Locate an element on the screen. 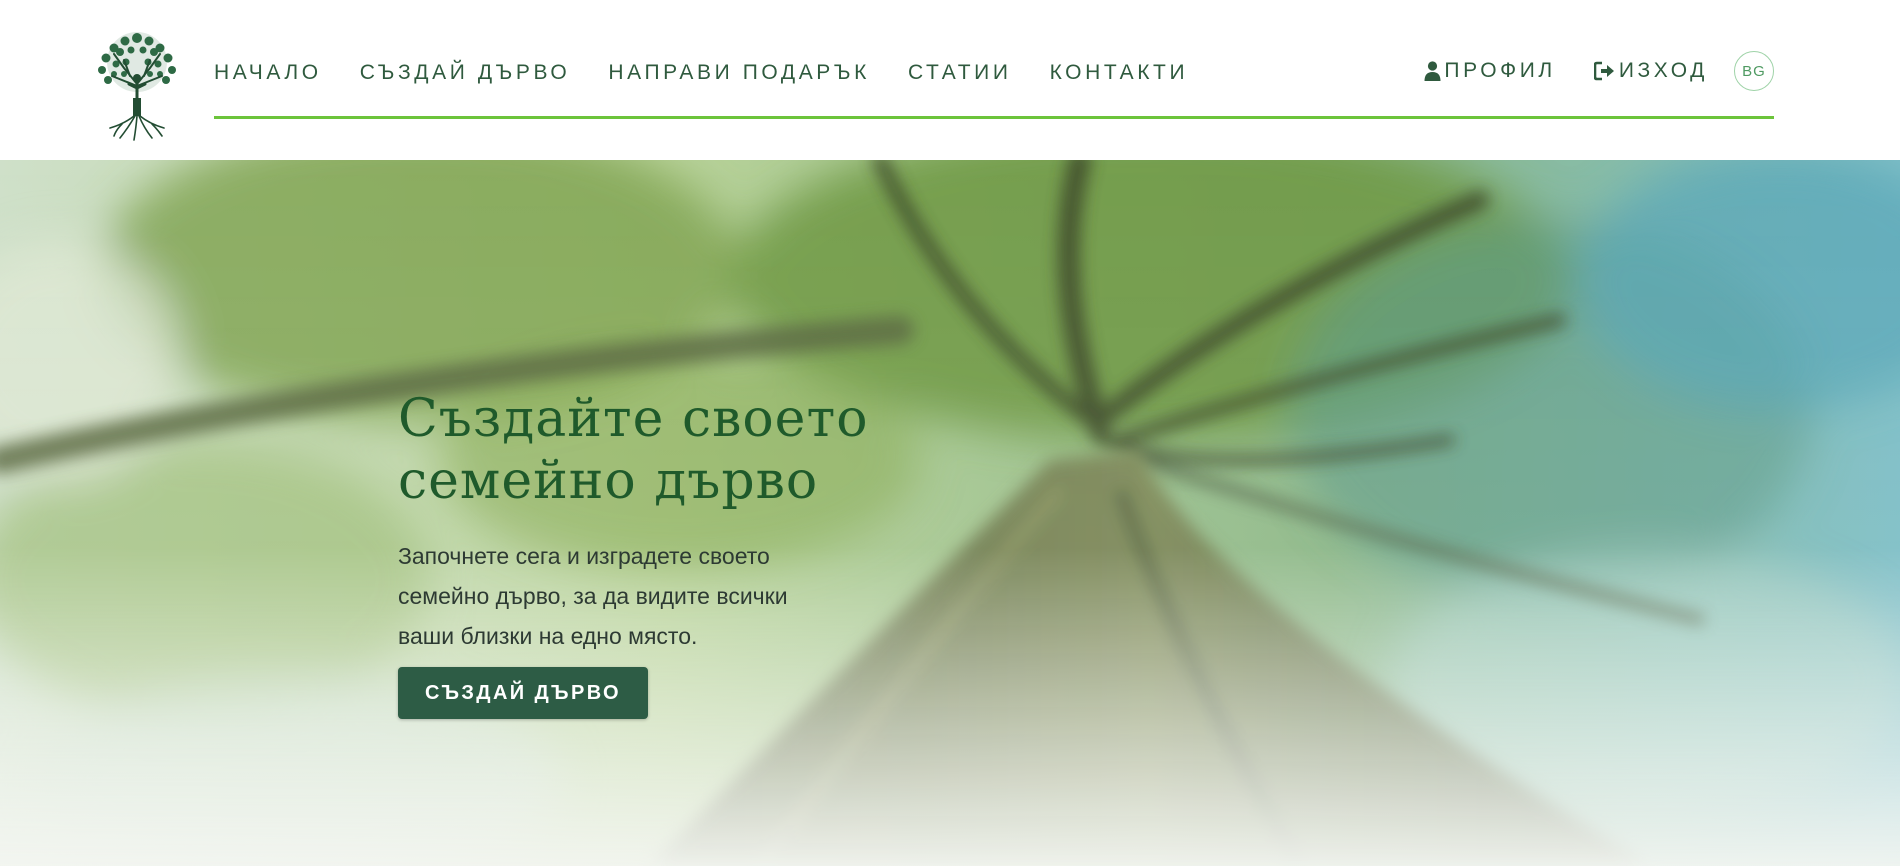  hero-description-line-3: ваши близки на едно място. is located at coordinates (548, 636).